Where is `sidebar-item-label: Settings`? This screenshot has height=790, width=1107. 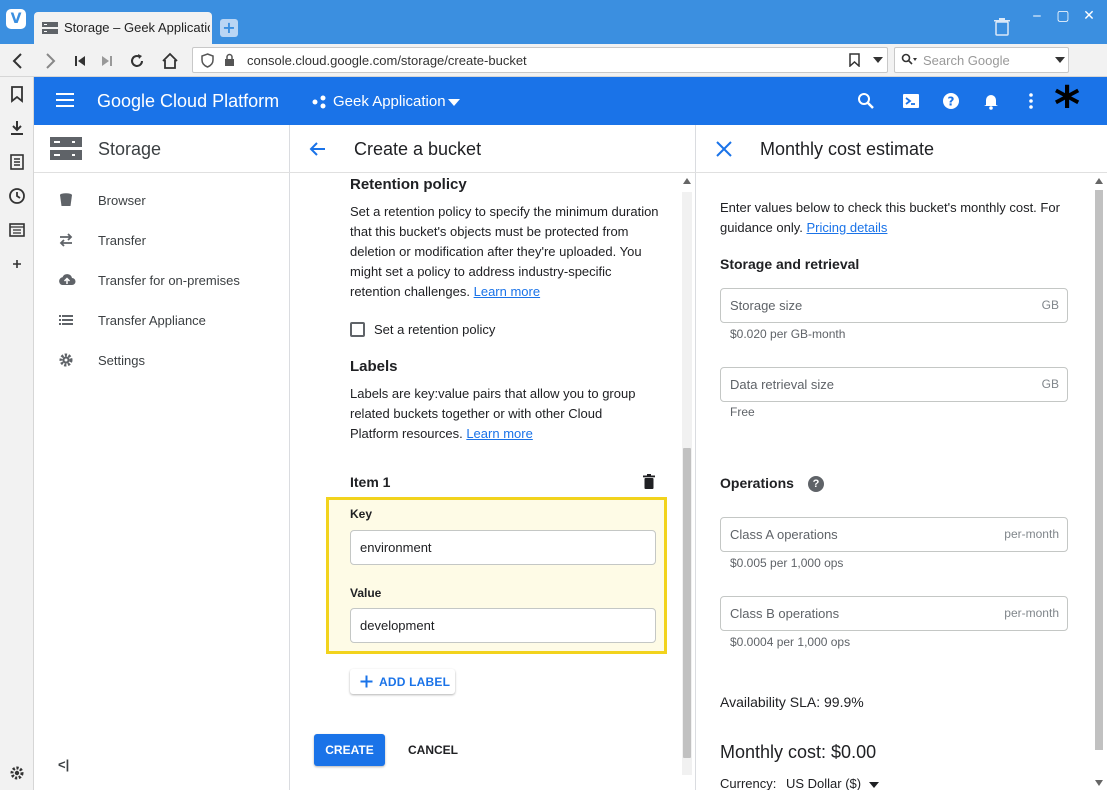
sidebar-item-label: Settings is located at coordinates (121, 360).